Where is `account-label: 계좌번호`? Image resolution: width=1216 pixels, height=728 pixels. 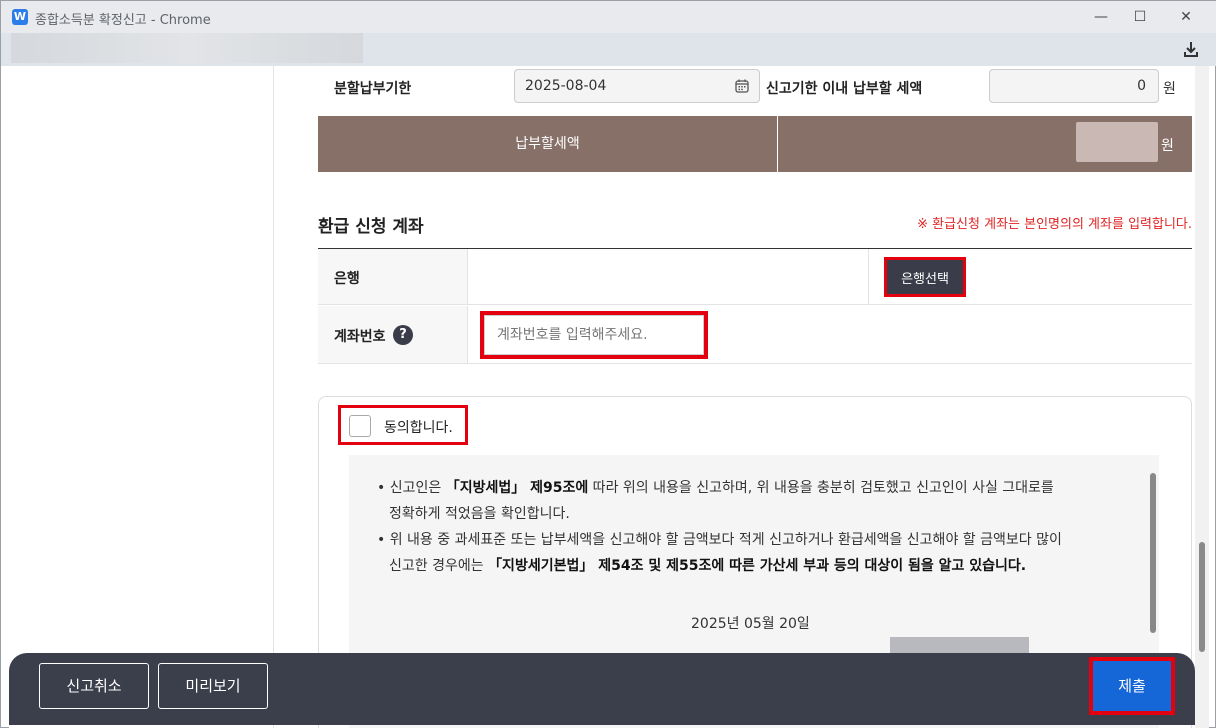
account-label: 계좌번호 is located at coordinates (360, 337).